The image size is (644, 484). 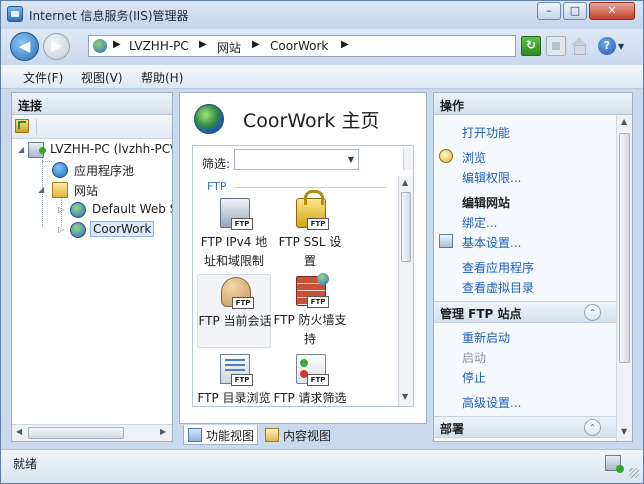 What do you see at coordinates (579, 46) in the screenshot?
I see `home-icon` at bounding box center [579, 46].